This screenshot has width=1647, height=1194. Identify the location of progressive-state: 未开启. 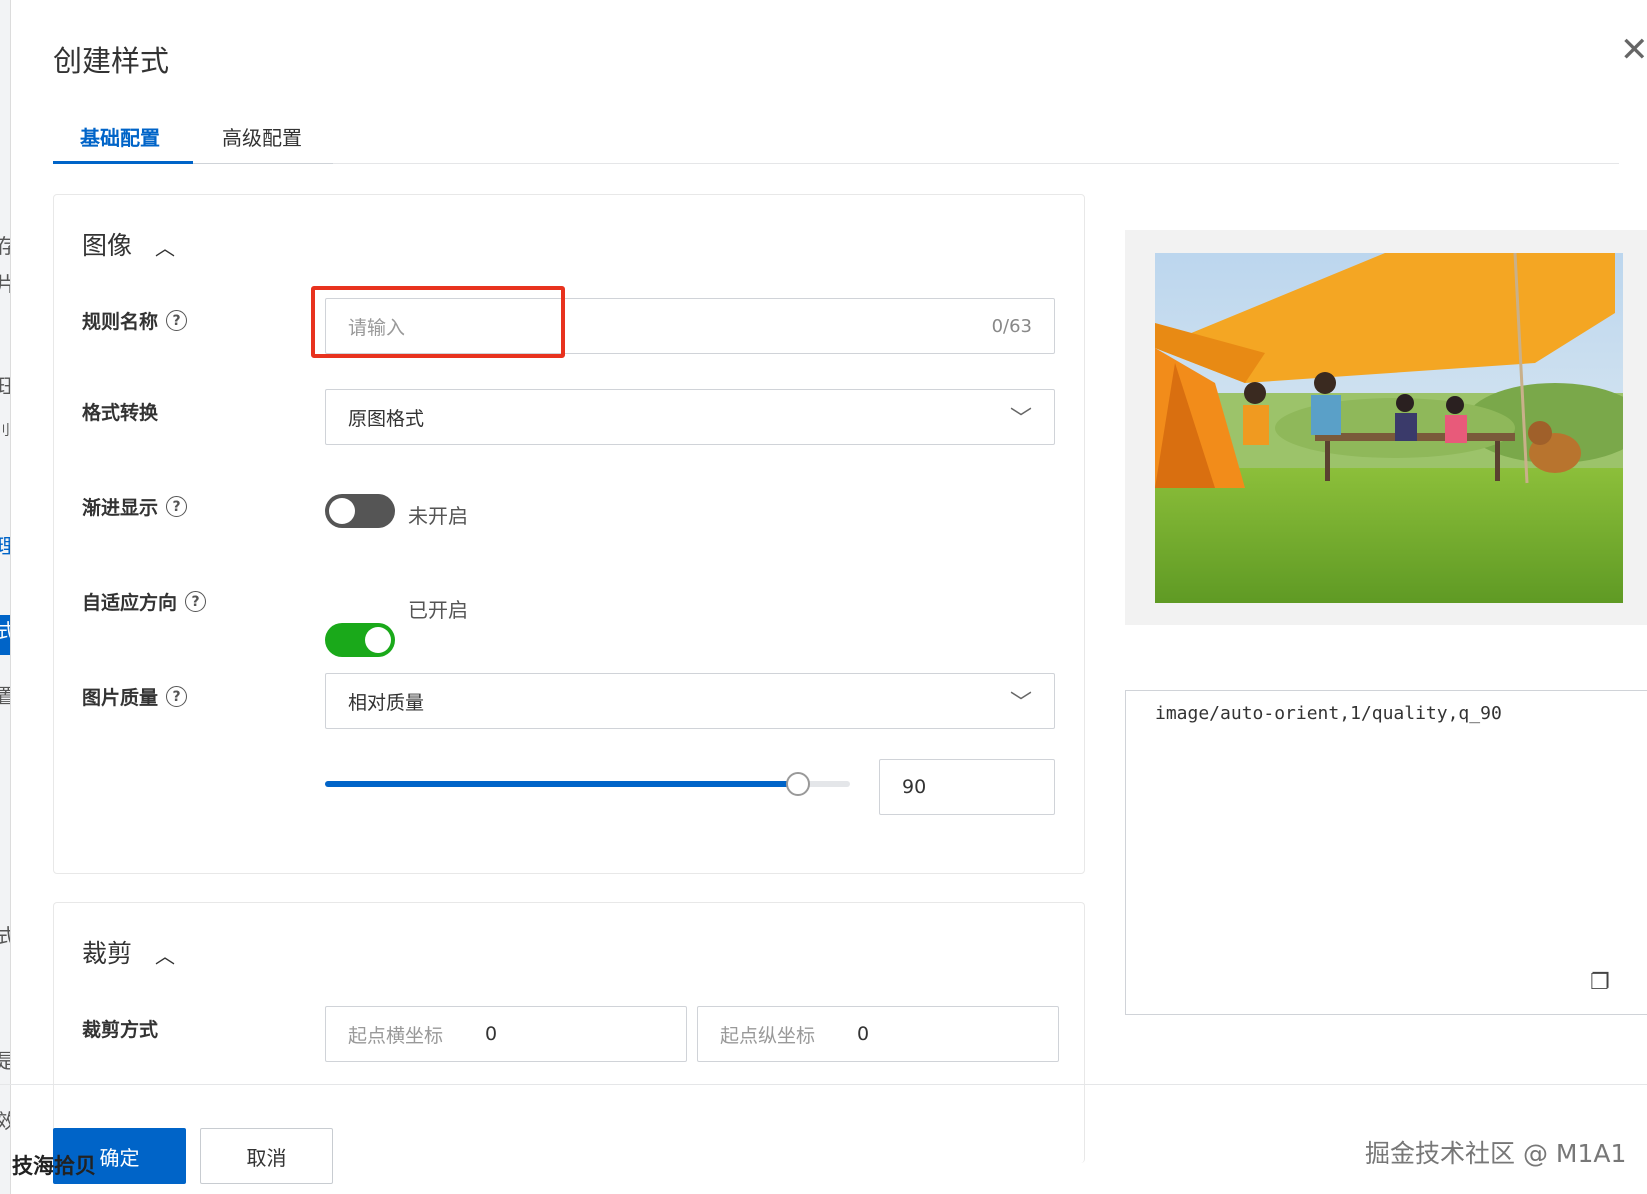
(438, 516).